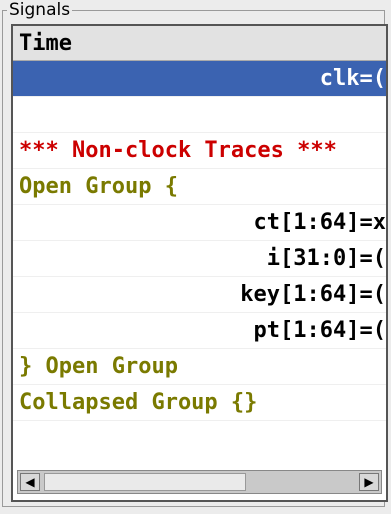 This screenshot has width=391, height=514. I want to click on collapsed-group-row: Collapsed Group {}, so click(199, 403).